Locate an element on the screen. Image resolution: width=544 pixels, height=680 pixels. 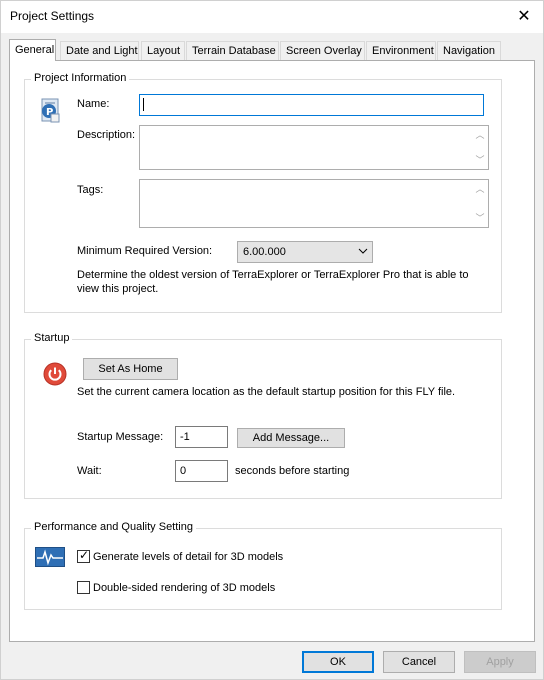
tab-layout: Layout is located at coordinates (163, 51).